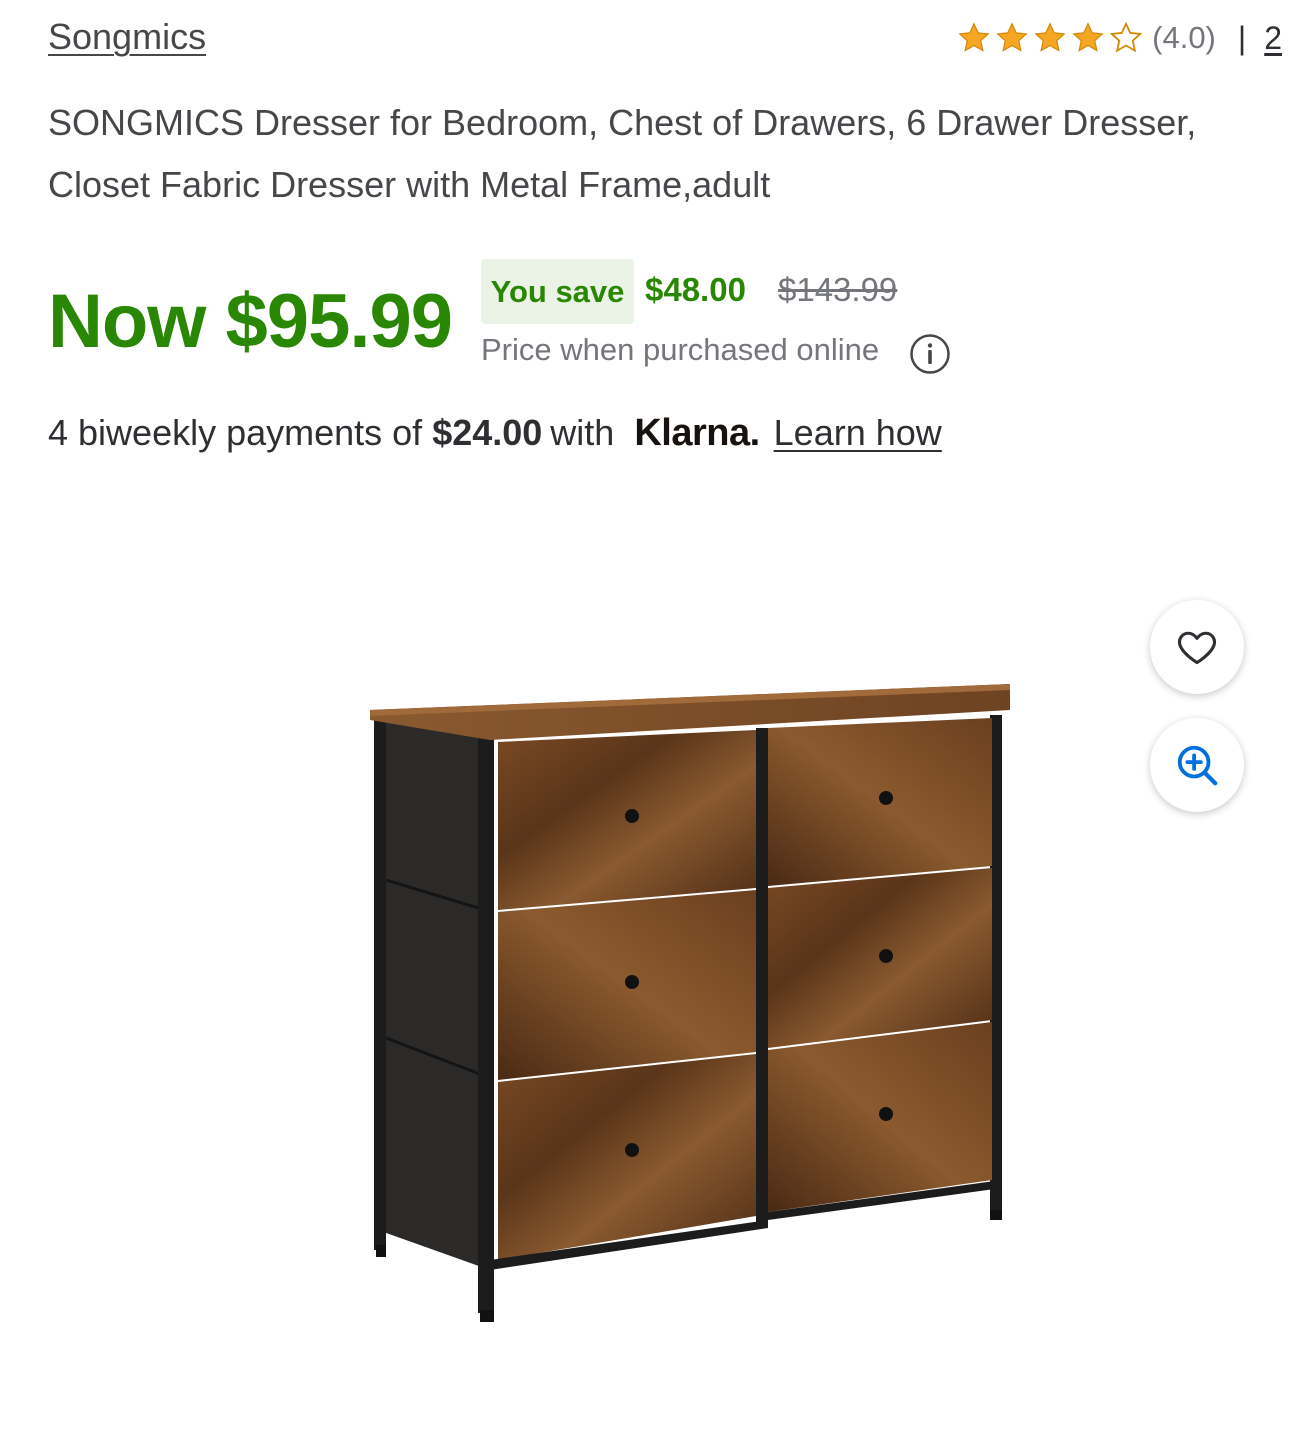  Describe the element at coordinates (1273, 38) in the screenshot. I see `review-count-link: 2` at that location.